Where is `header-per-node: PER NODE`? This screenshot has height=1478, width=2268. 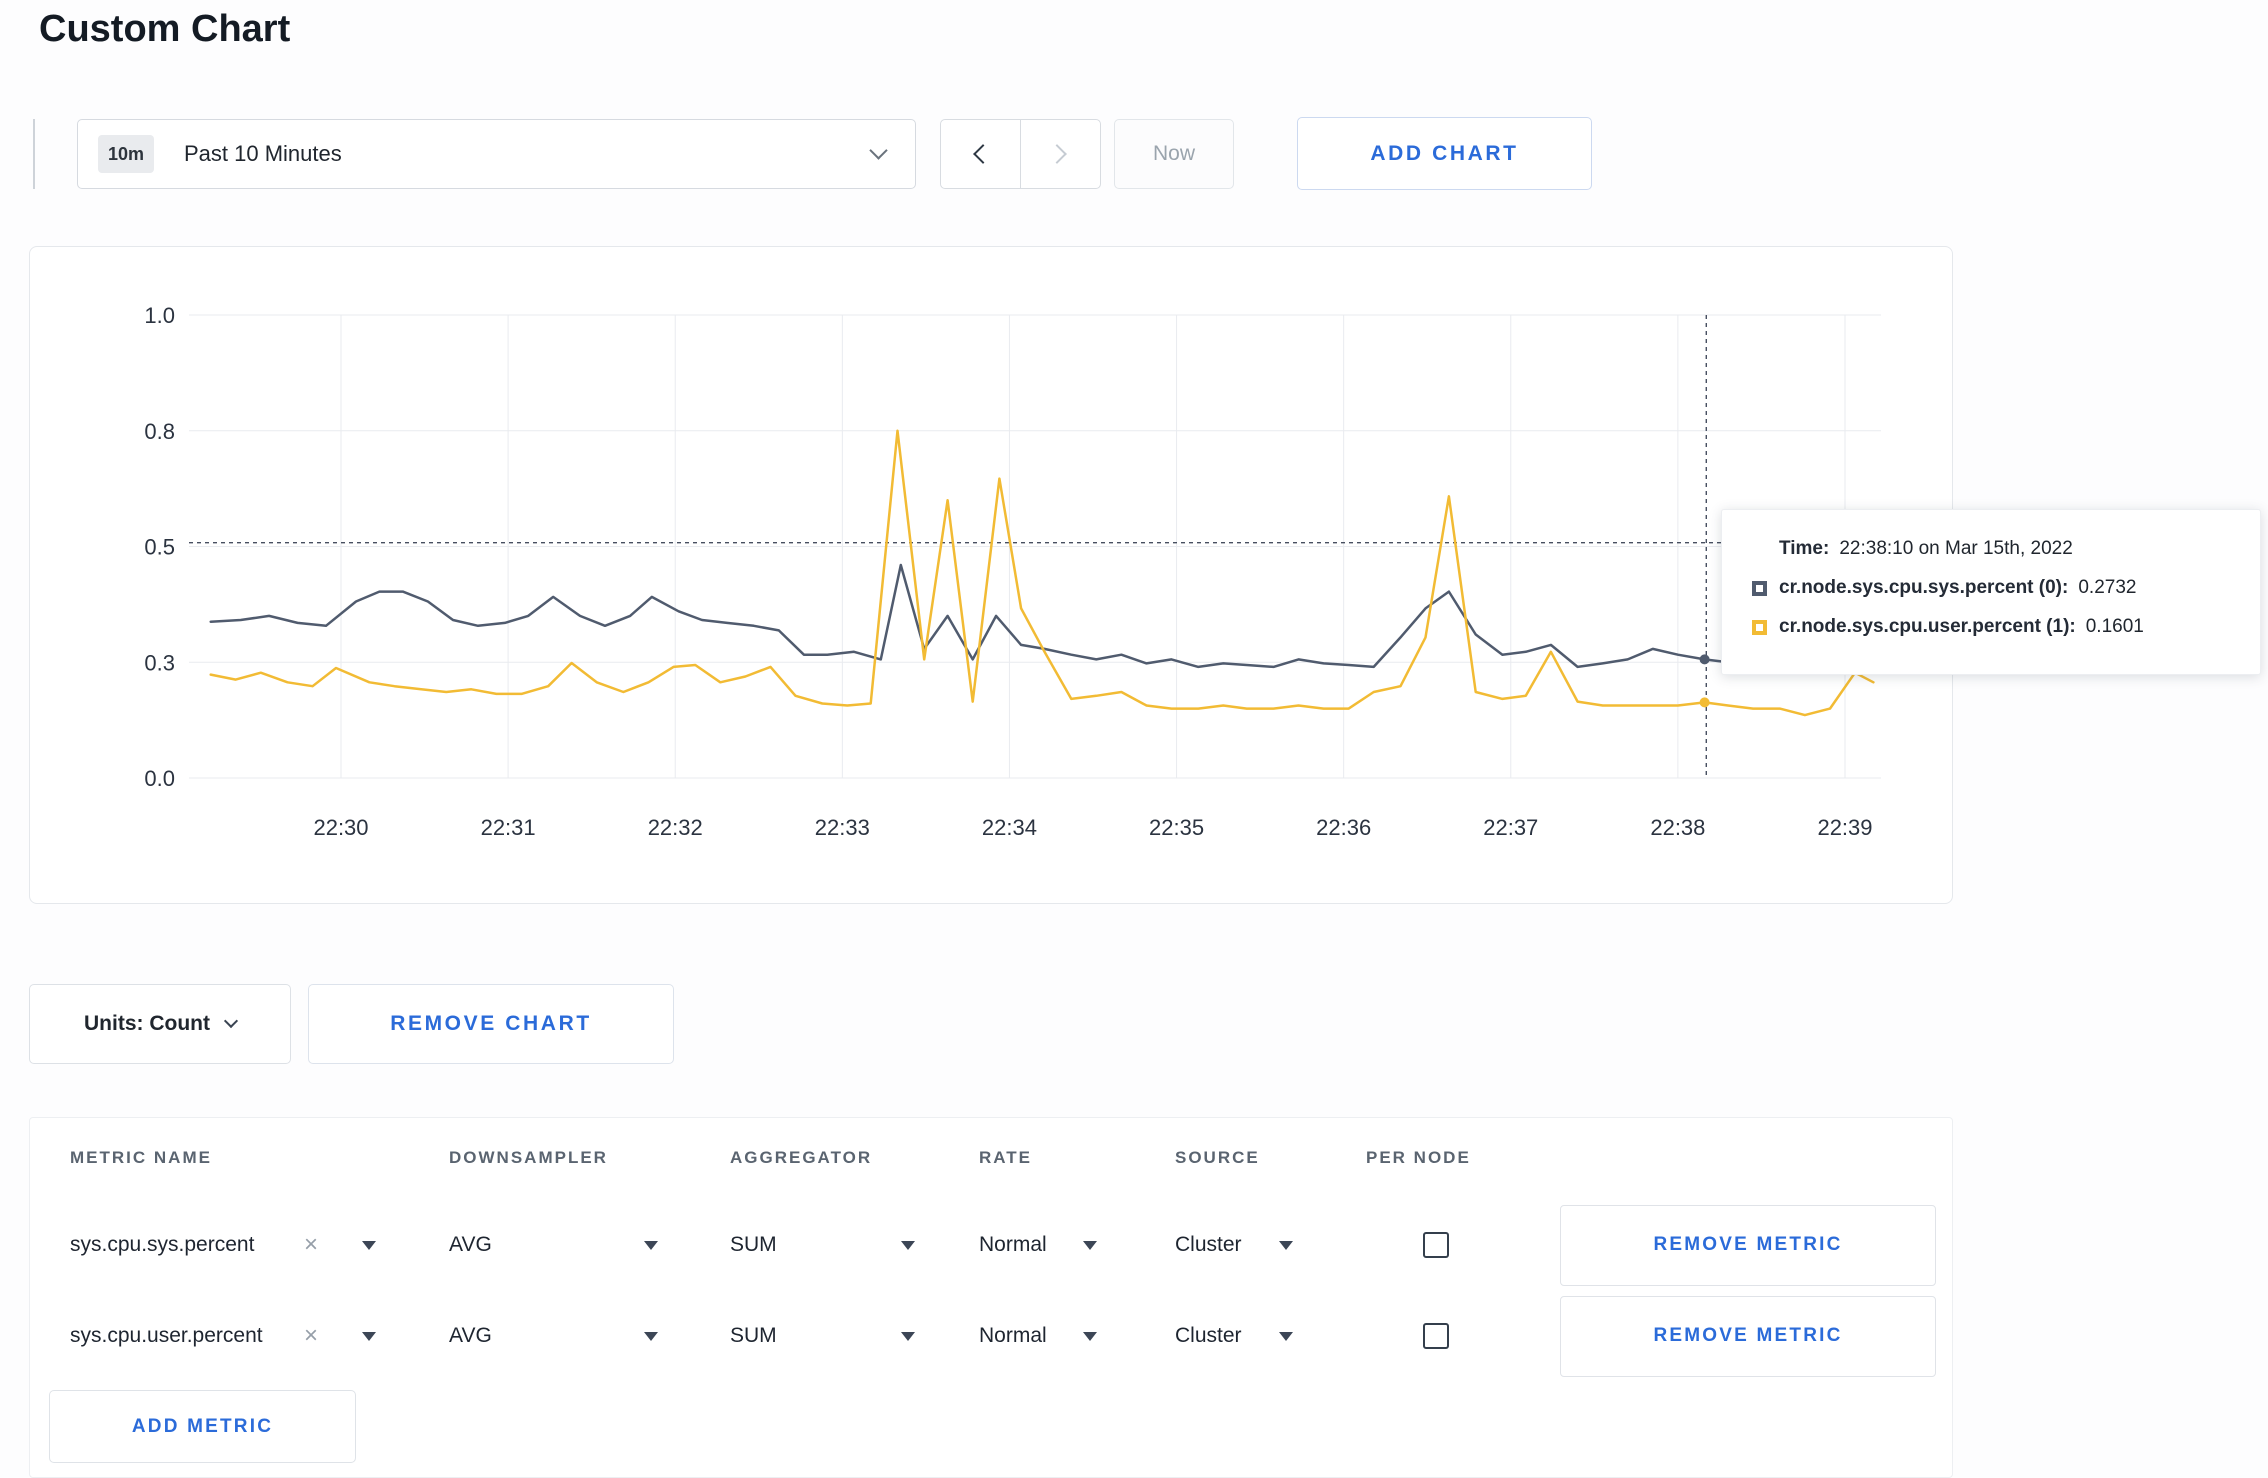
header-per-node: PER NODE is located at coordinates (1418, 1157).